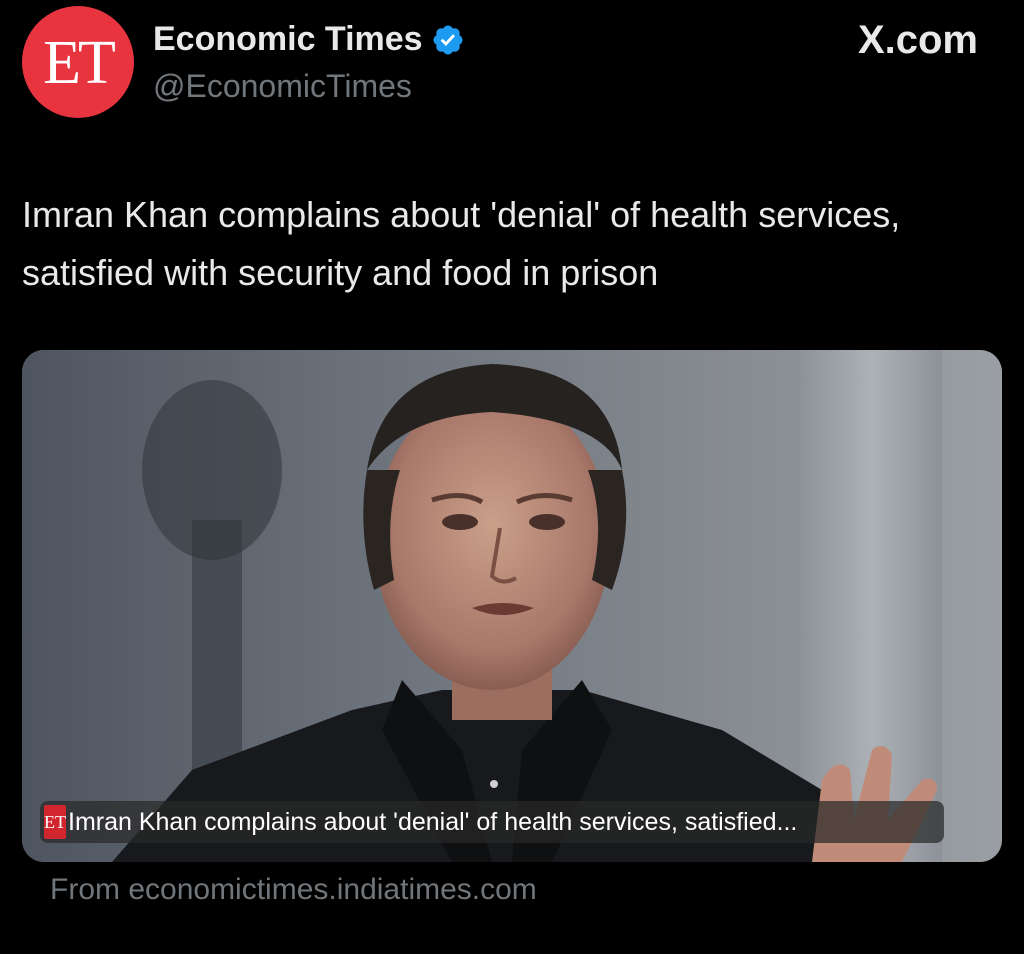  Describe the element at coordinates (282, 86) in the screenshot. I see `author-handle: @EconomicTimes` at that location.